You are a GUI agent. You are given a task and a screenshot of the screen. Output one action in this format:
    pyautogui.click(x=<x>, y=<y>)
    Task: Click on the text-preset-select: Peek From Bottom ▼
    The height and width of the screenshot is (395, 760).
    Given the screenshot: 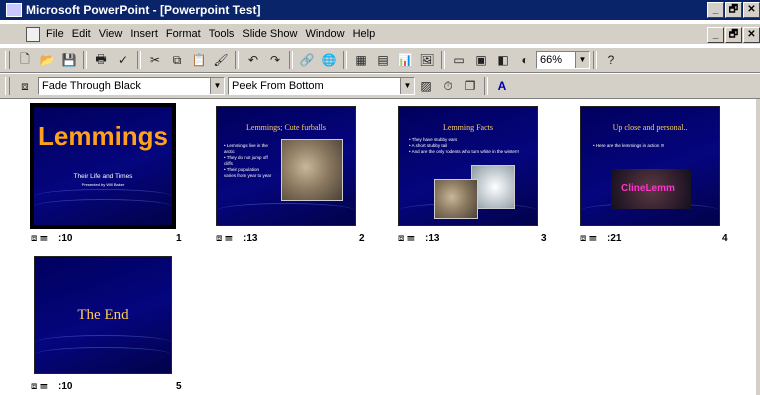 What is the action you would take?
    pyautogui.click(x=321, y=86)
    